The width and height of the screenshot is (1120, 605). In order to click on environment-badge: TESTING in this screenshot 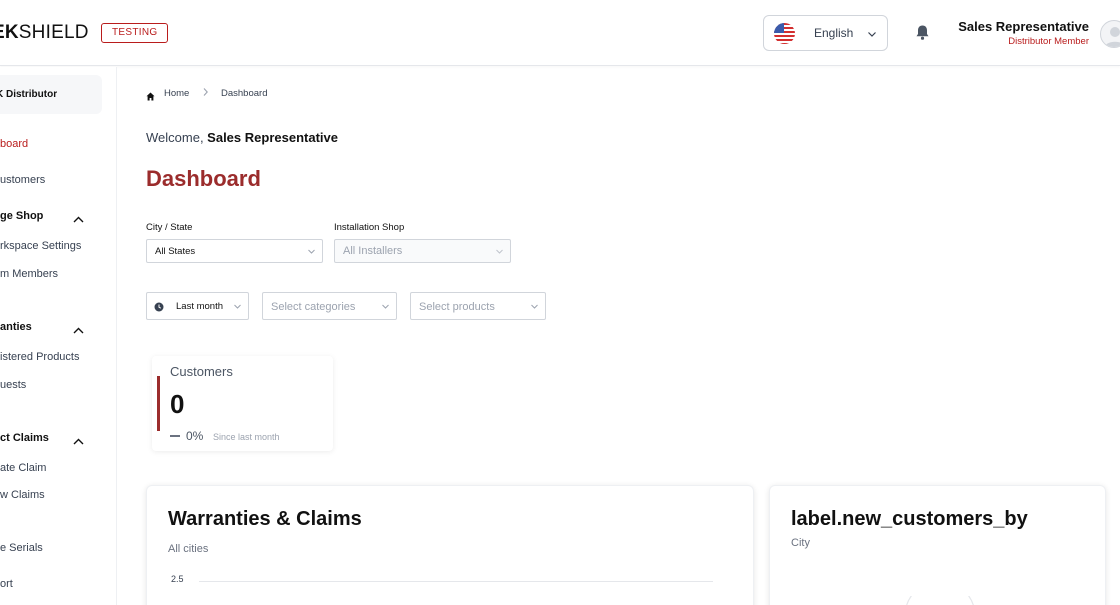, I will do `click(135, 33)`.